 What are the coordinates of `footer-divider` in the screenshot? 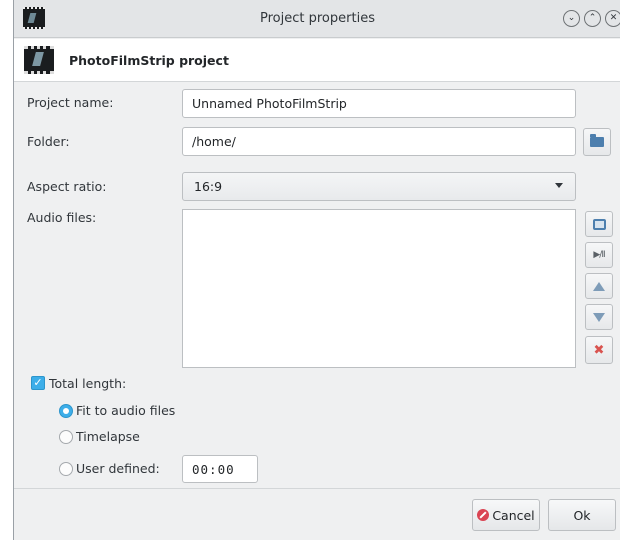 It's located at (317, 488).